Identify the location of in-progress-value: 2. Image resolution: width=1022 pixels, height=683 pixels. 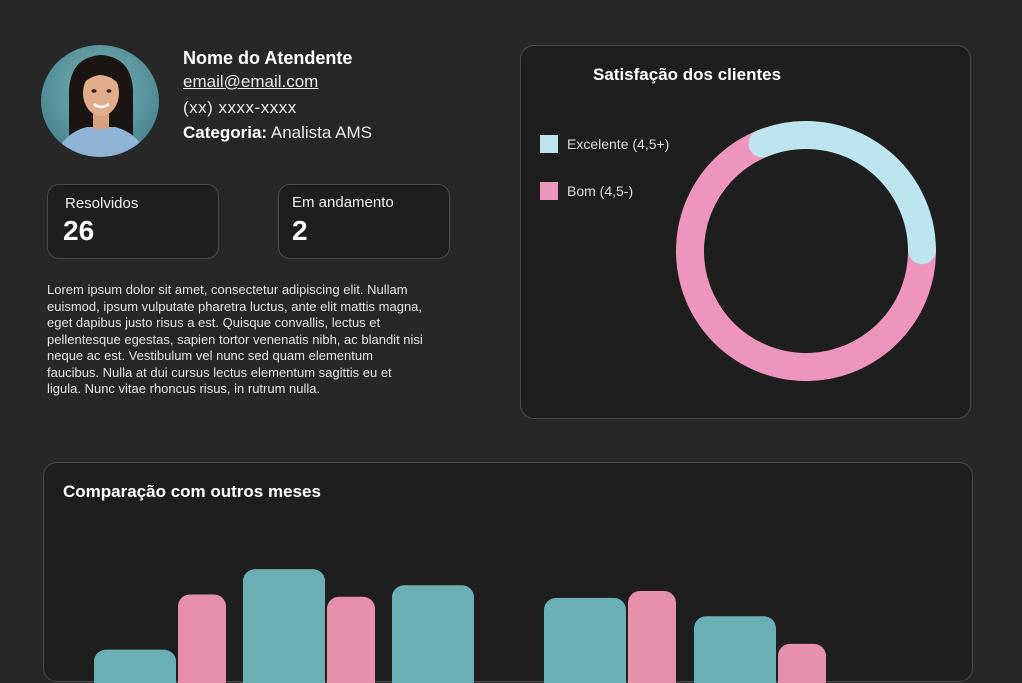
(300, 230).